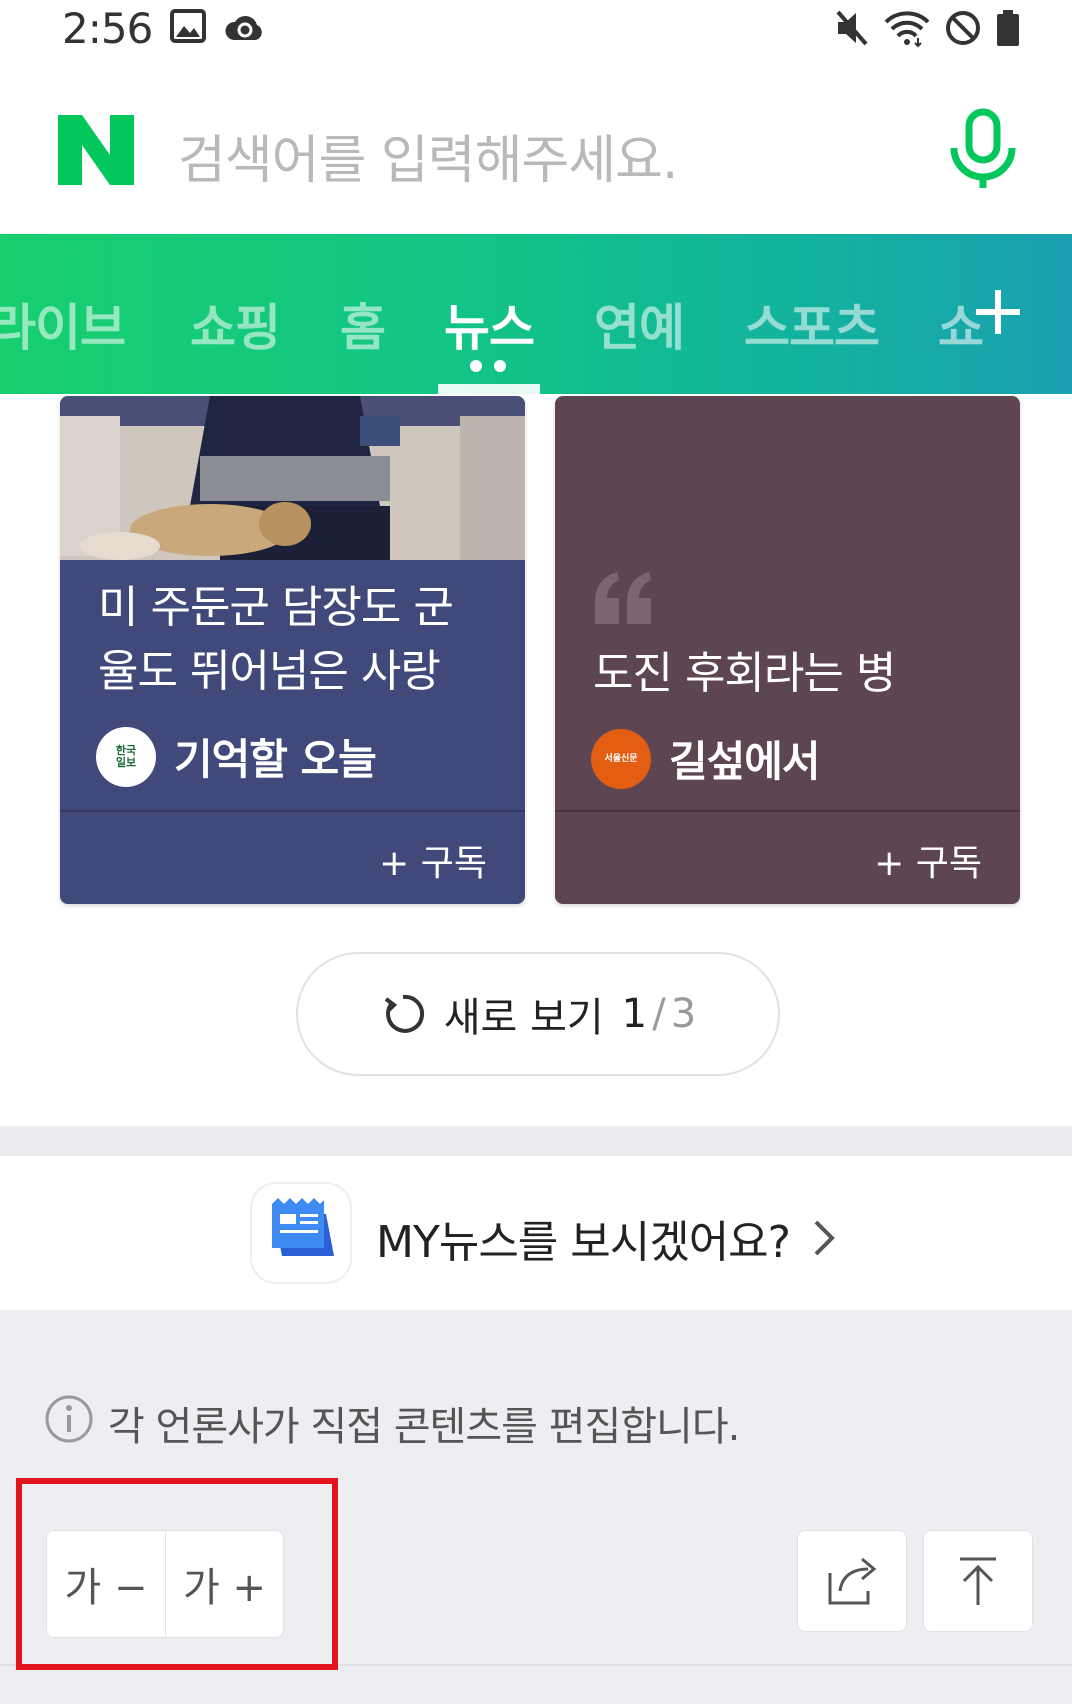 This screenshot has height=1704, width=1072. I want to click on news-card: 미 주둔군 담장도 군 율도 뛰어넘은 사랑 한국 일보 기억할 오늘 + 구독, so click(292, 650).